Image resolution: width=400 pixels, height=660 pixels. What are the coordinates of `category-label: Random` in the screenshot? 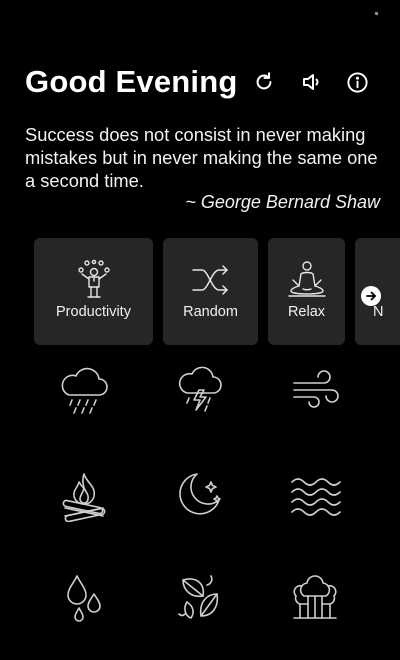 It's located at (210, 312).